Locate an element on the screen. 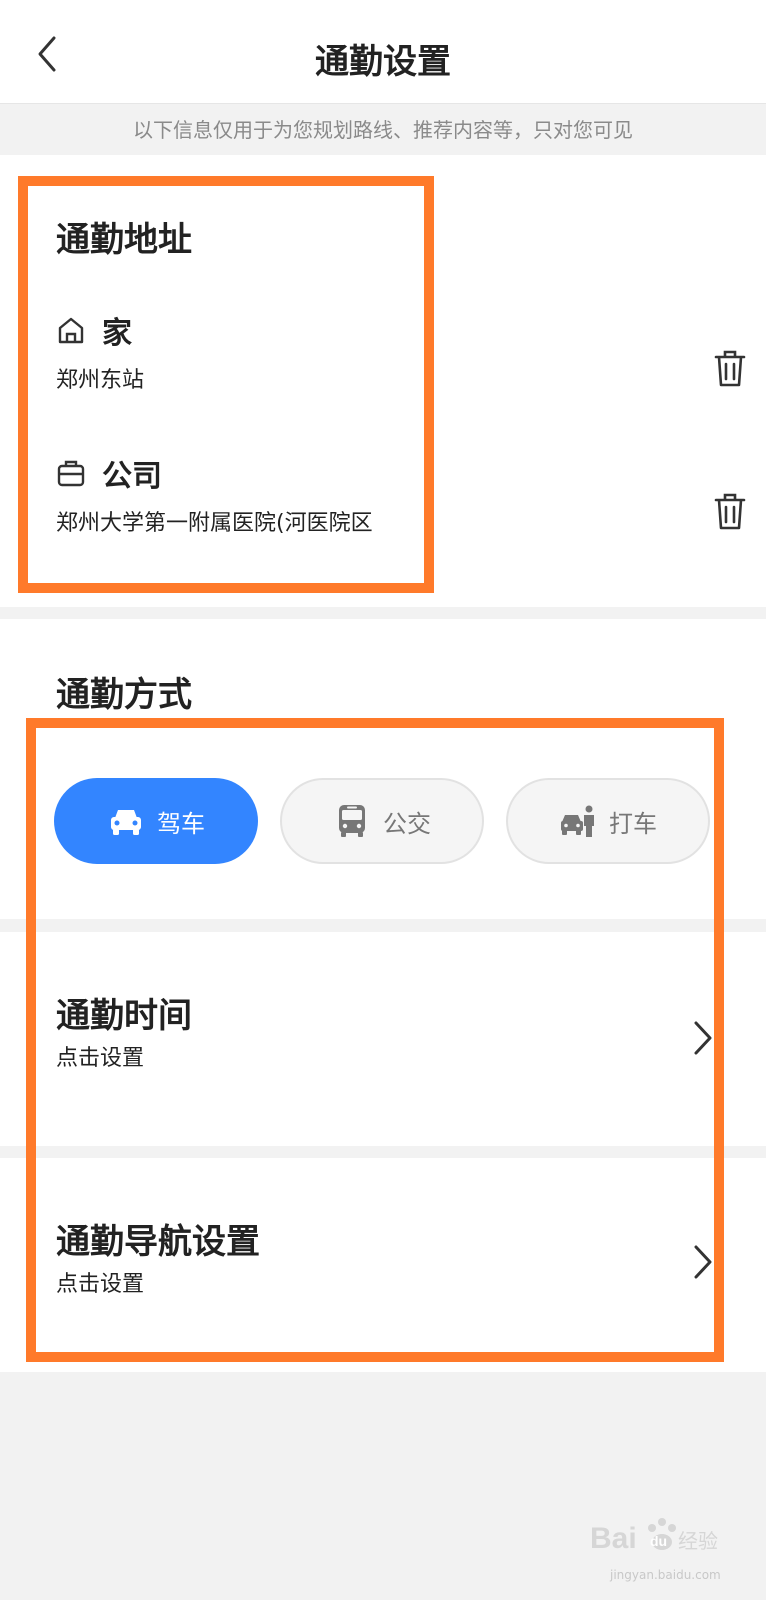 This screenshot has width=766, height=1600. home-address-row: 家 郑州东站 is located at coordinates (401, 352).